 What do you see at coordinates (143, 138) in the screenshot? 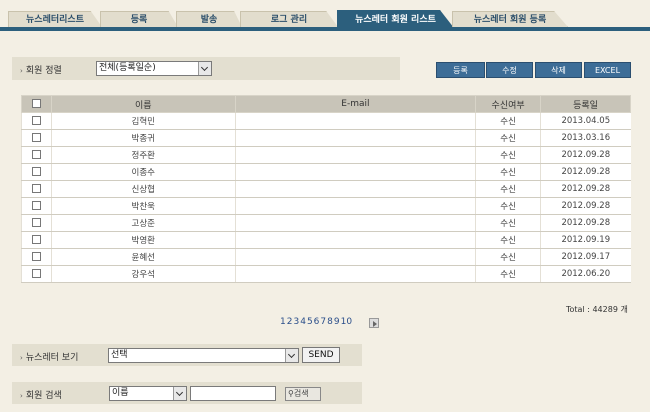
I see `member-name: 박종귀` at bounding box center [143, 138].